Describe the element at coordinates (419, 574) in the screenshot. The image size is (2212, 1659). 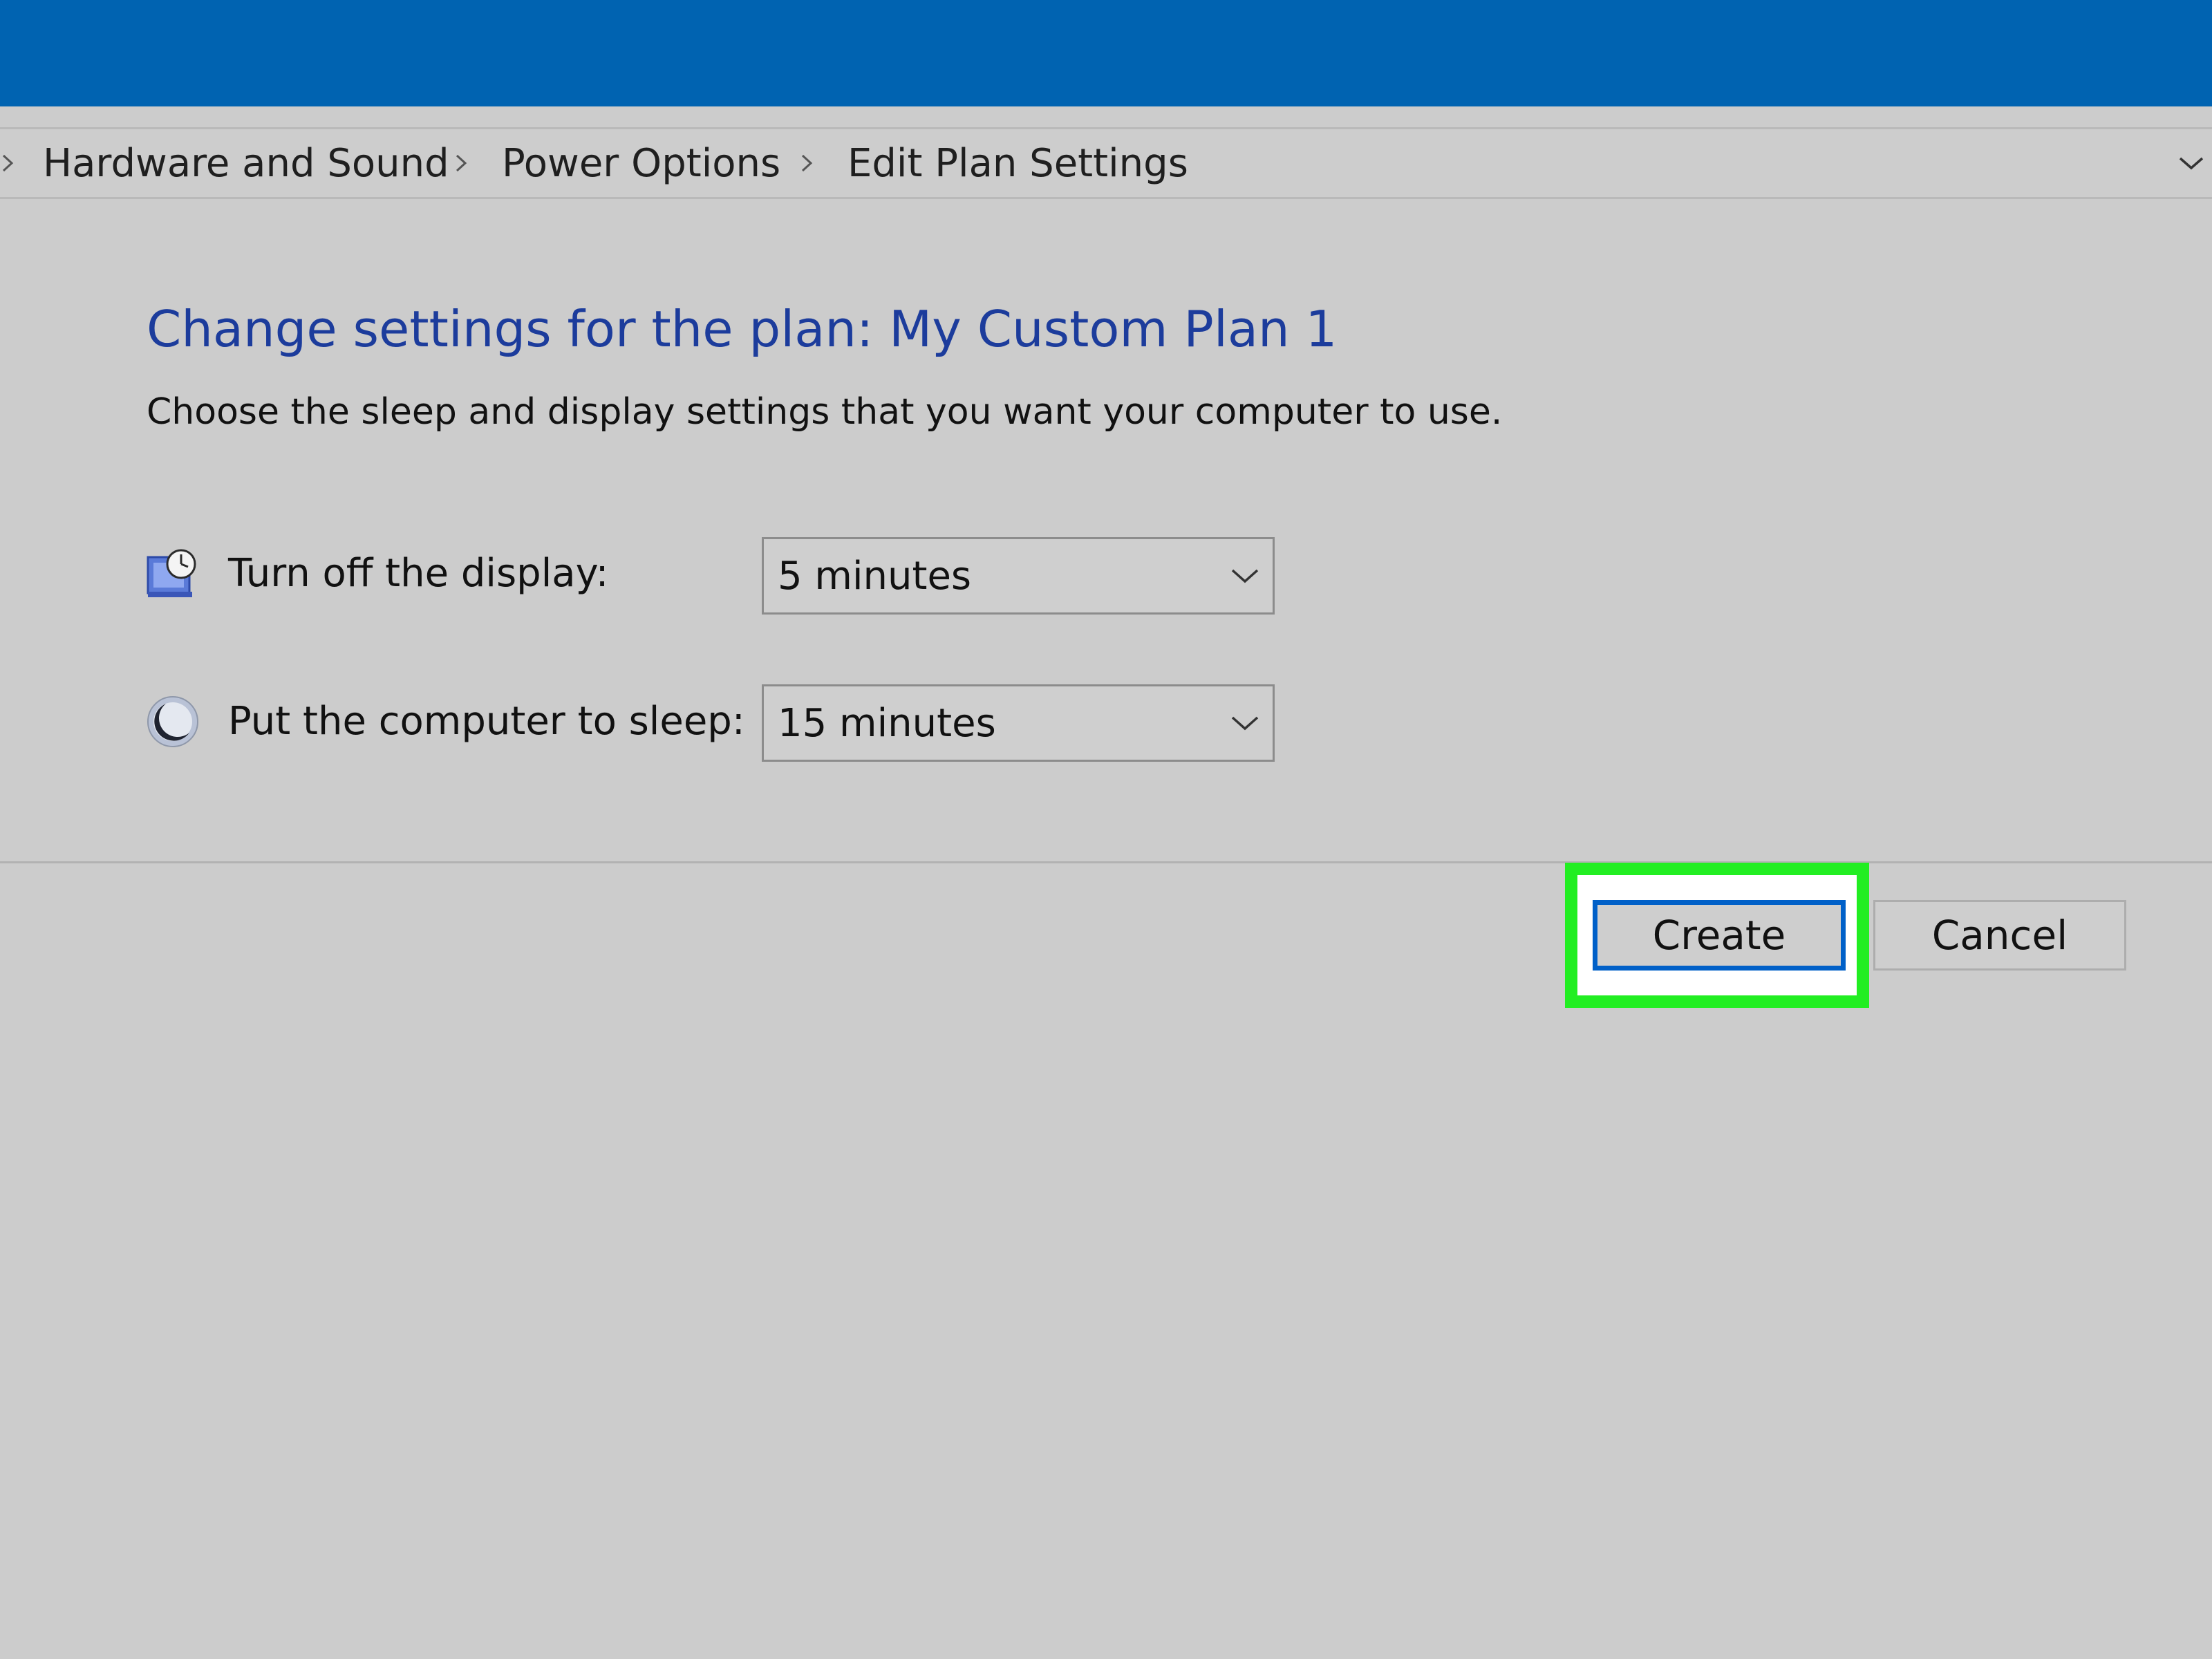
I see `display-setting-label: Turn off the display:` at that location.